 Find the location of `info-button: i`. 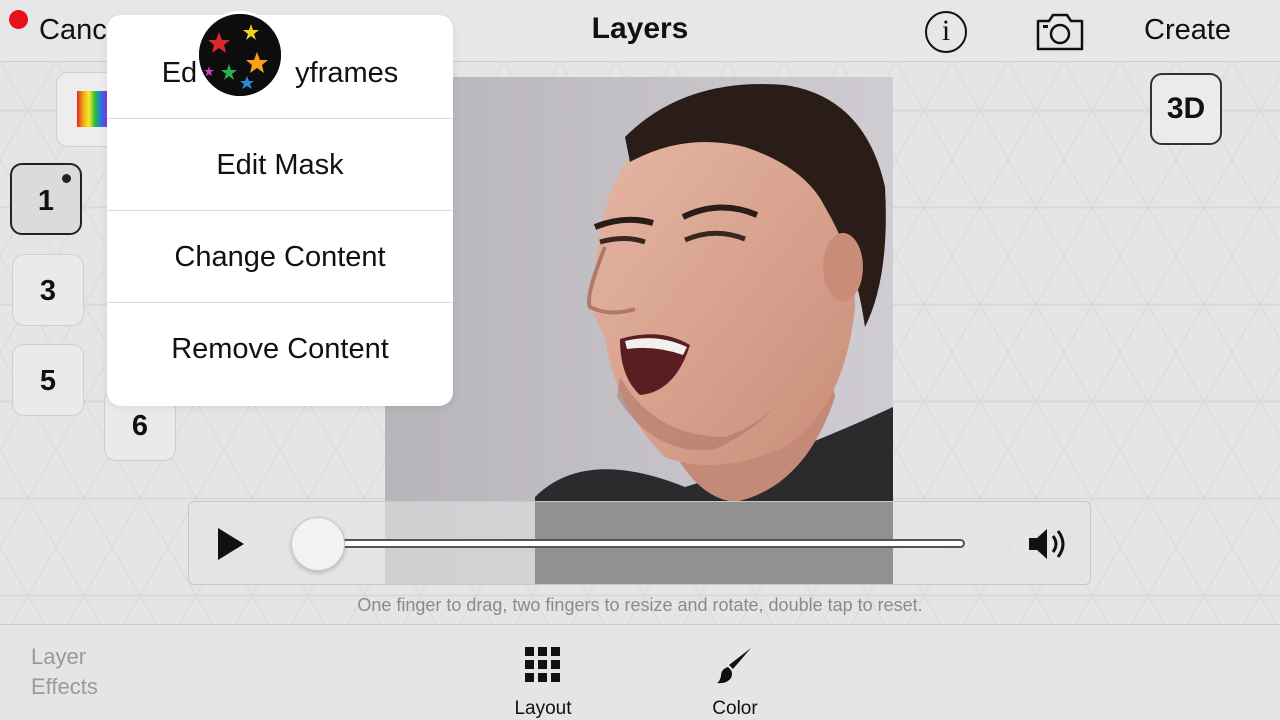

info-button: i is located at coordinates (946, 32).